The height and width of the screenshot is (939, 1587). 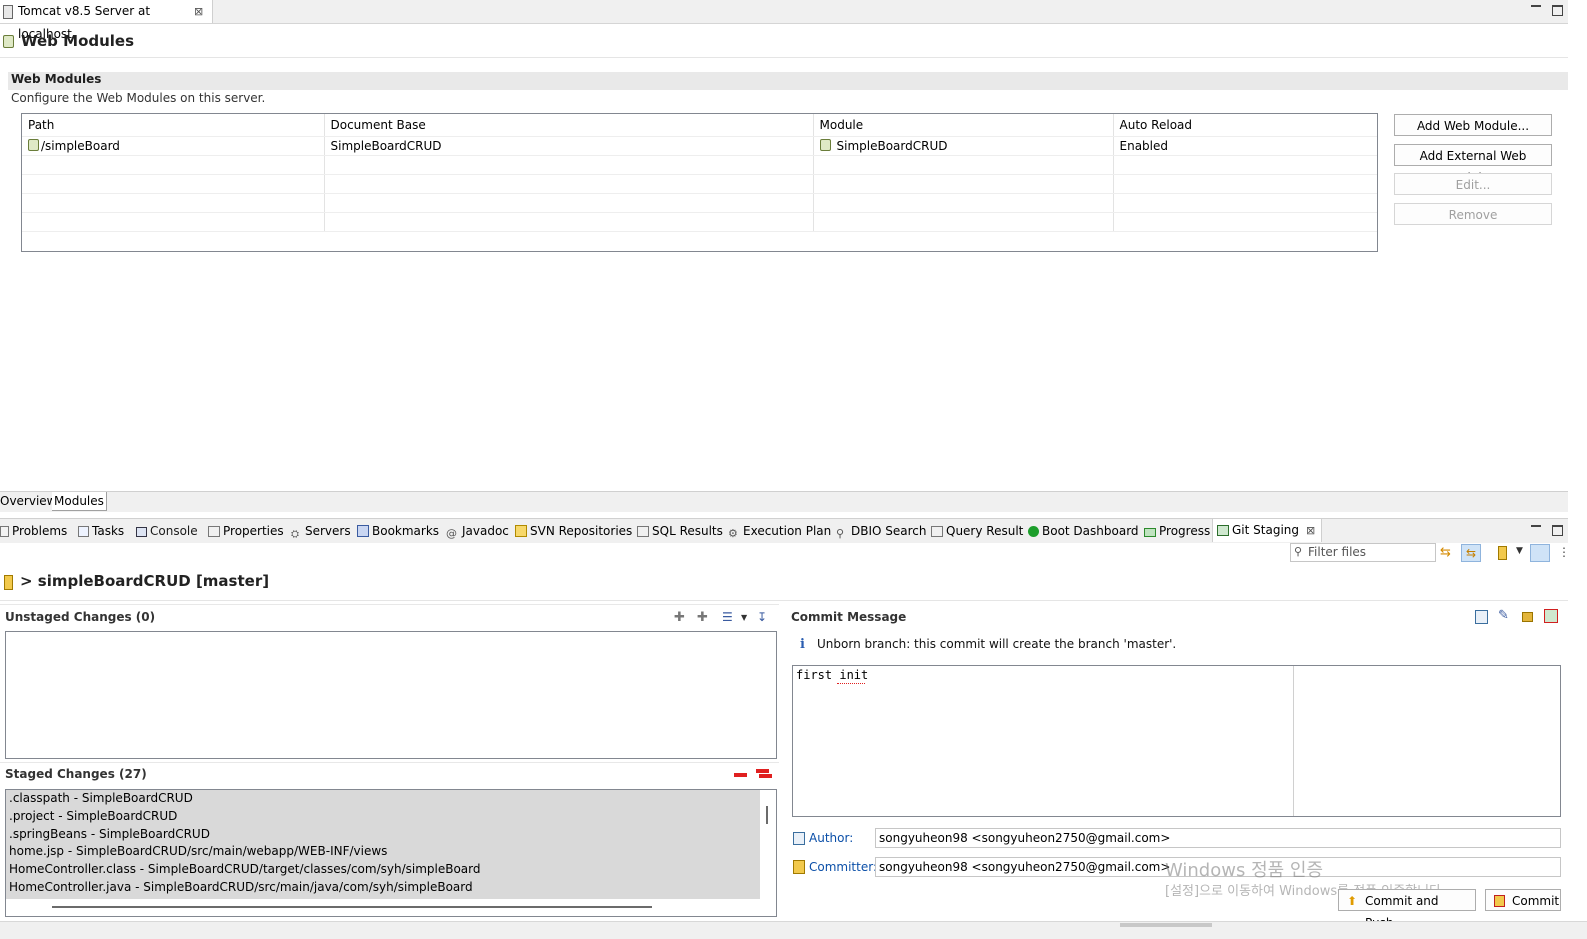 I want to click on module-icon, so click(x=33, y=145).